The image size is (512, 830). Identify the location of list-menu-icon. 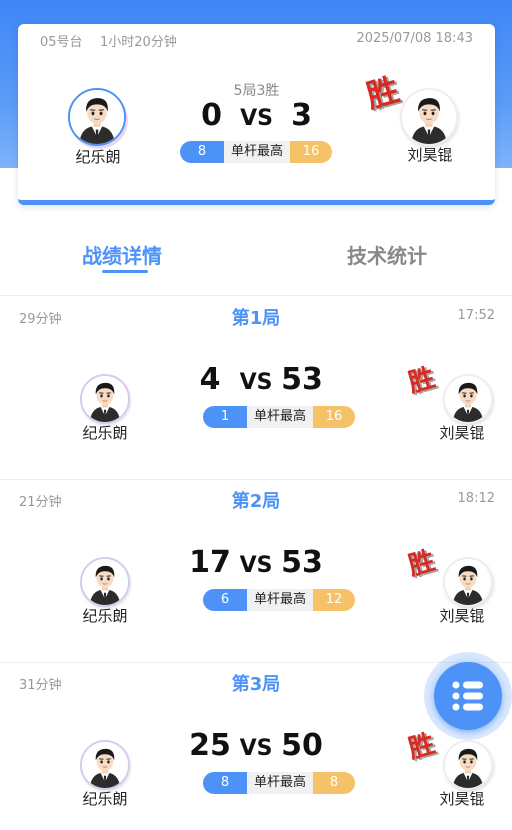
(468, 696).